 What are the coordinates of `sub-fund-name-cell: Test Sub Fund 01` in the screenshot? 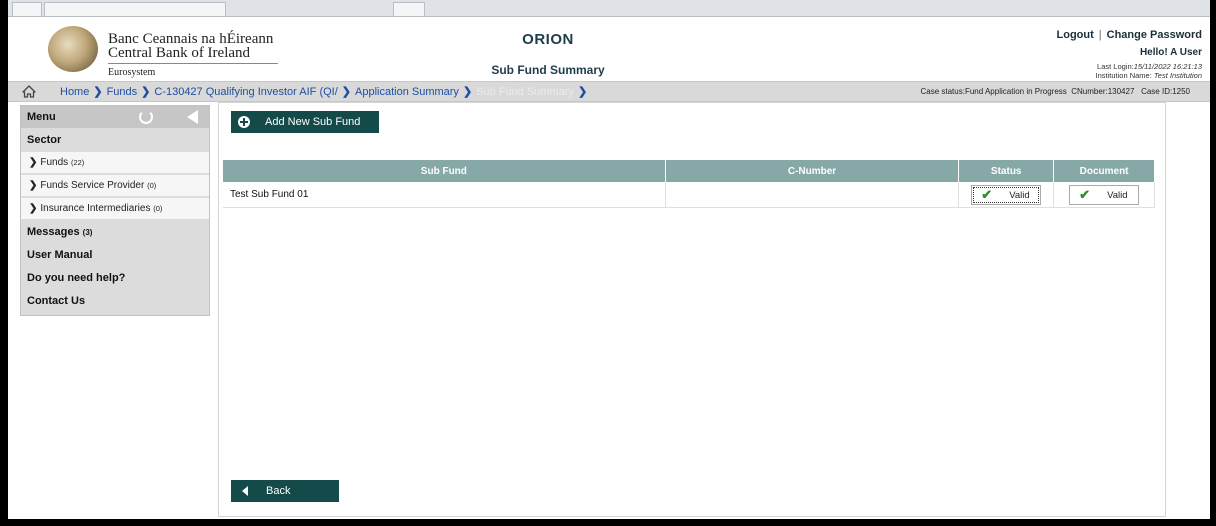 It's located at (444, 195).